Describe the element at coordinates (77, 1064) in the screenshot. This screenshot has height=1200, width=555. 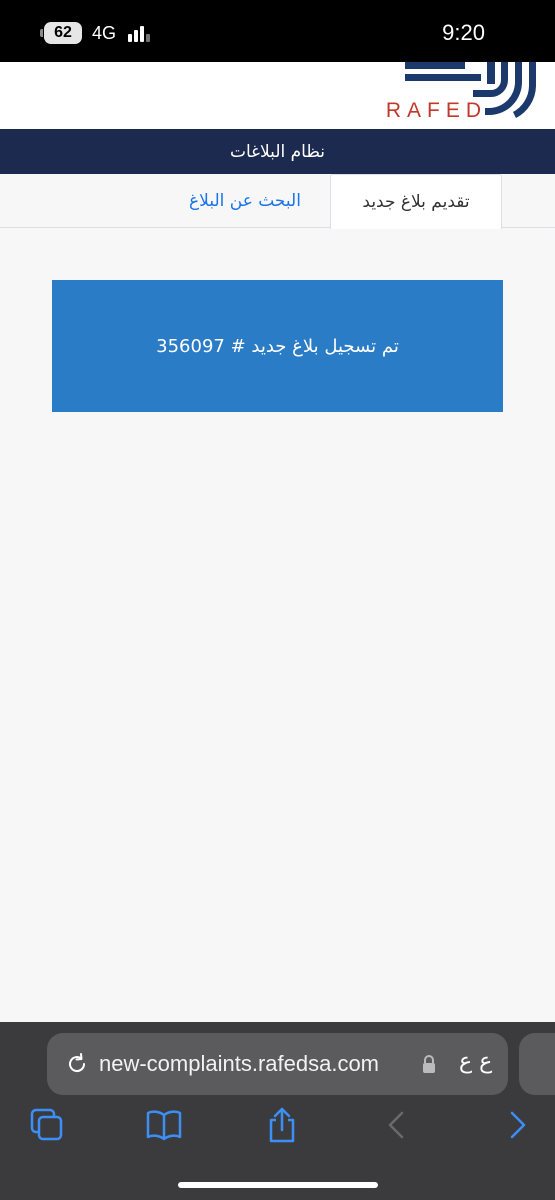
I see `reload-icon` at that location.